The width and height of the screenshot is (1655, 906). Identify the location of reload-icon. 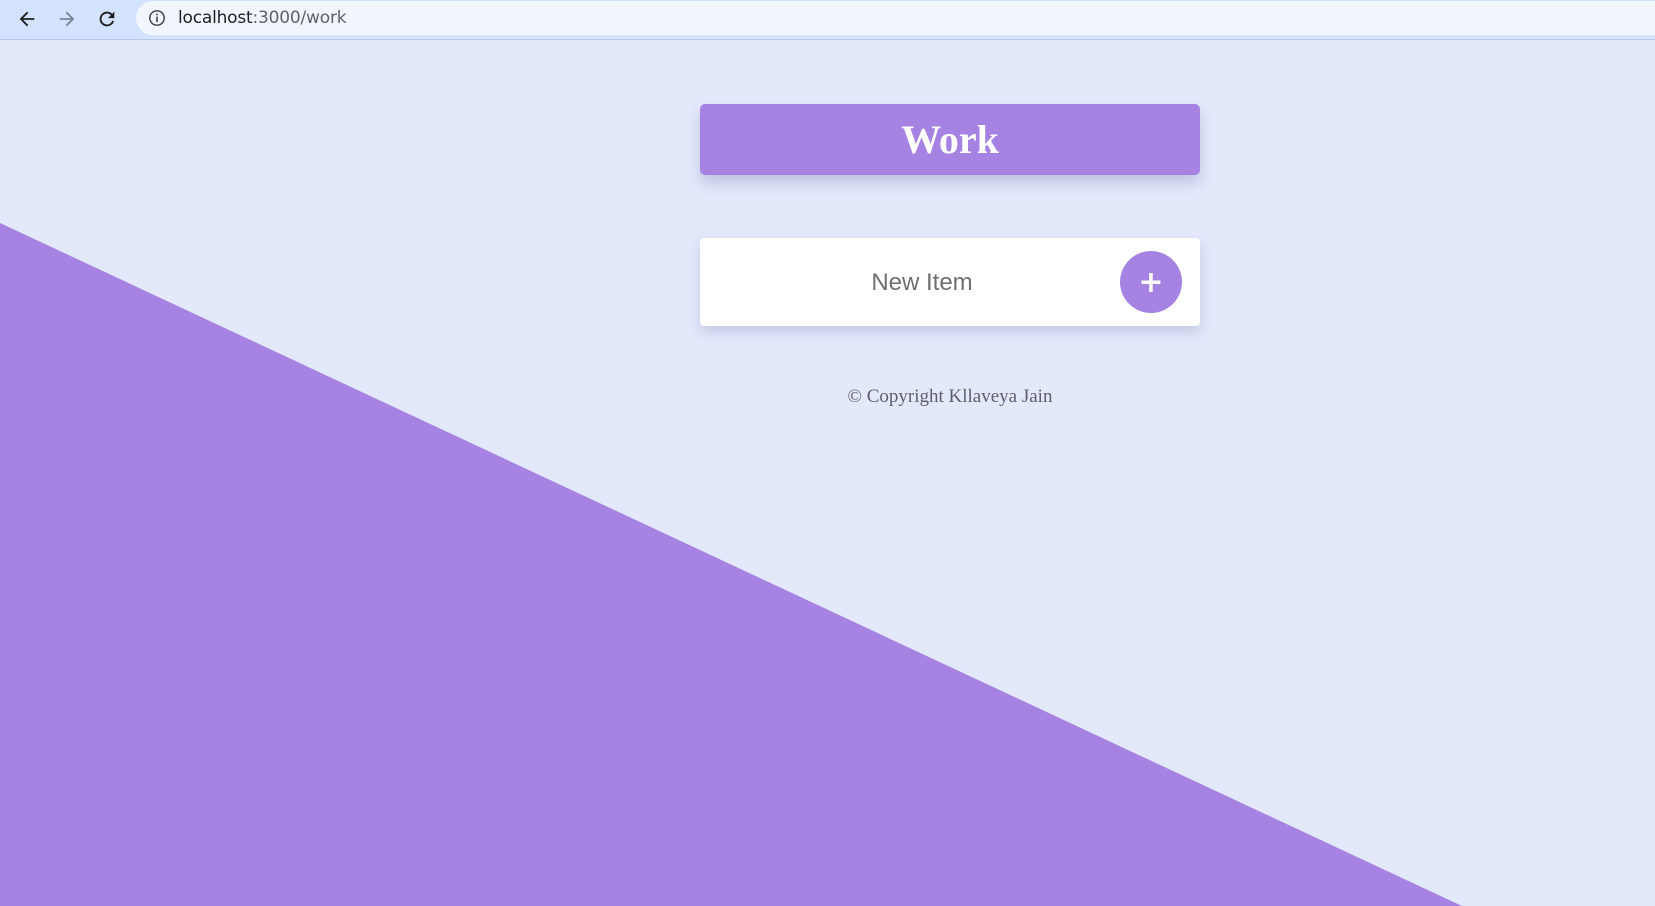
(107, 19).